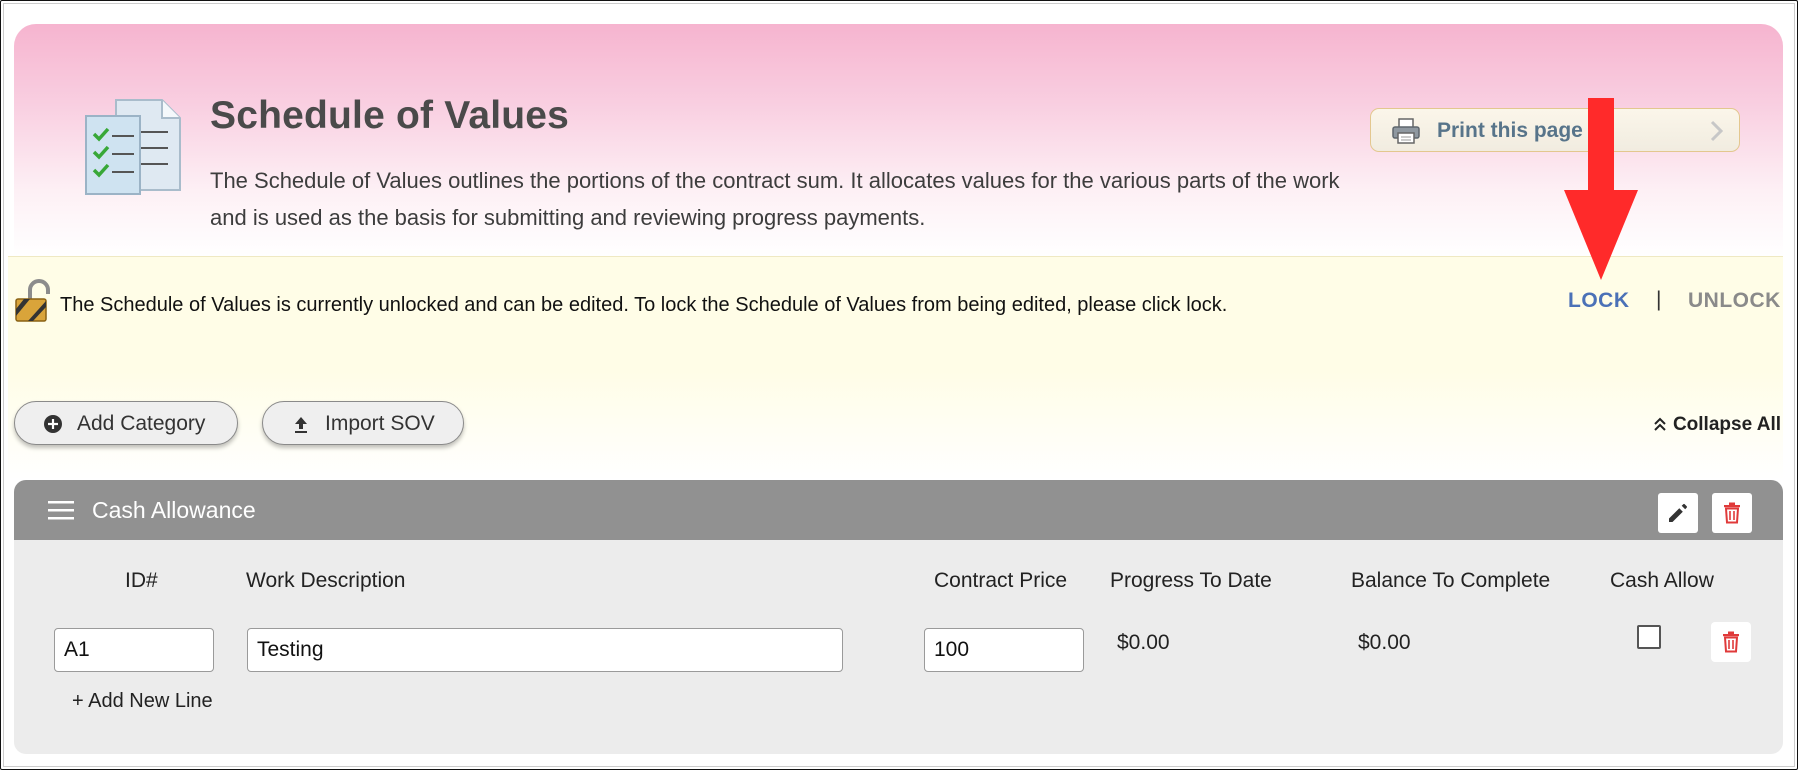  I want to click on col-header-contract-price: Contract Price, so click(1001, 580).